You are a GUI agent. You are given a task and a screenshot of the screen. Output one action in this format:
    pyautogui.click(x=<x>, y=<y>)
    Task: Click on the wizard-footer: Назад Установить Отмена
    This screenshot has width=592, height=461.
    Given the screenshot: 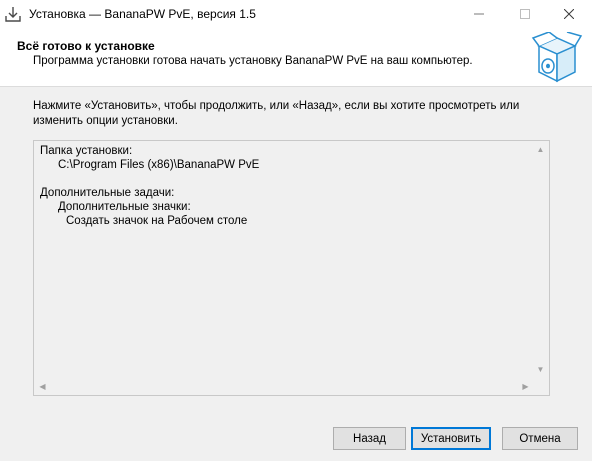 What is the action you would take?
    pyautogui.click(x=296, y=435)
    